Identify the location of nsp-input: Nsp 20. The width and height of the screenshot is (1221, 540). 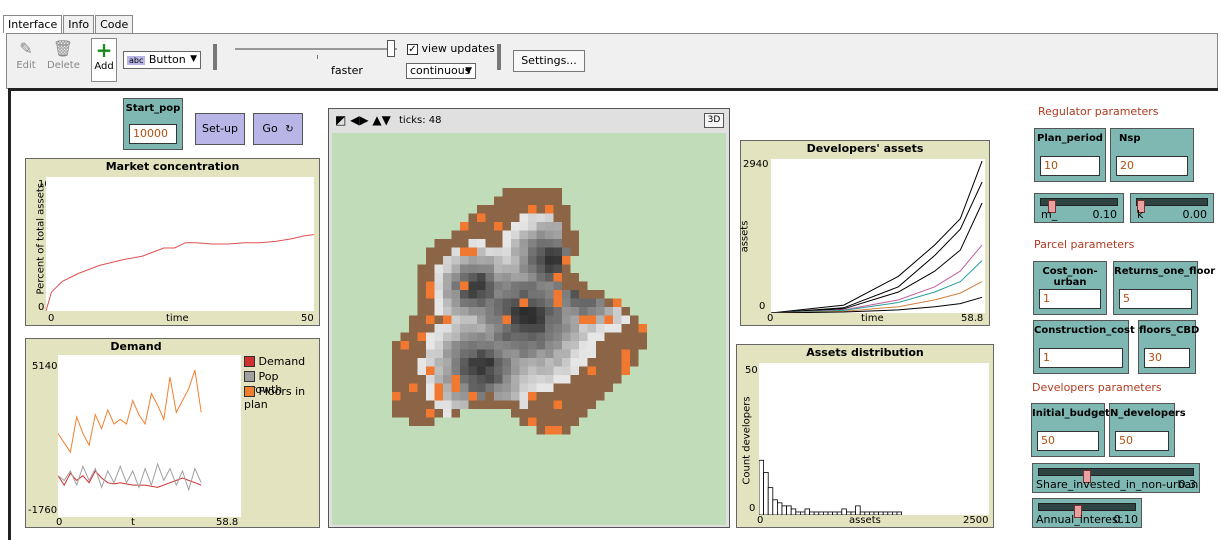
(1152, 155).